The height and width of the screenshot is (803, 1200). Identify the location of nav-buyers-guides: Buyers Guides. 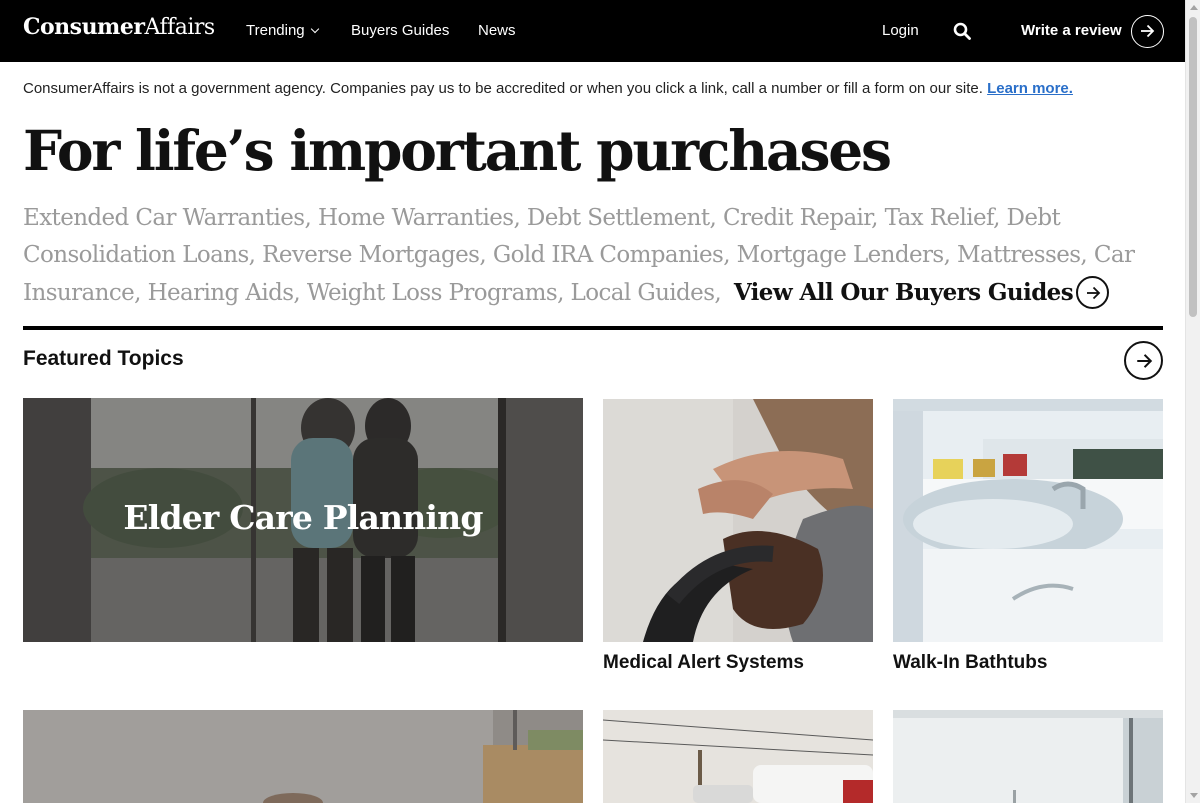
(400, 30).